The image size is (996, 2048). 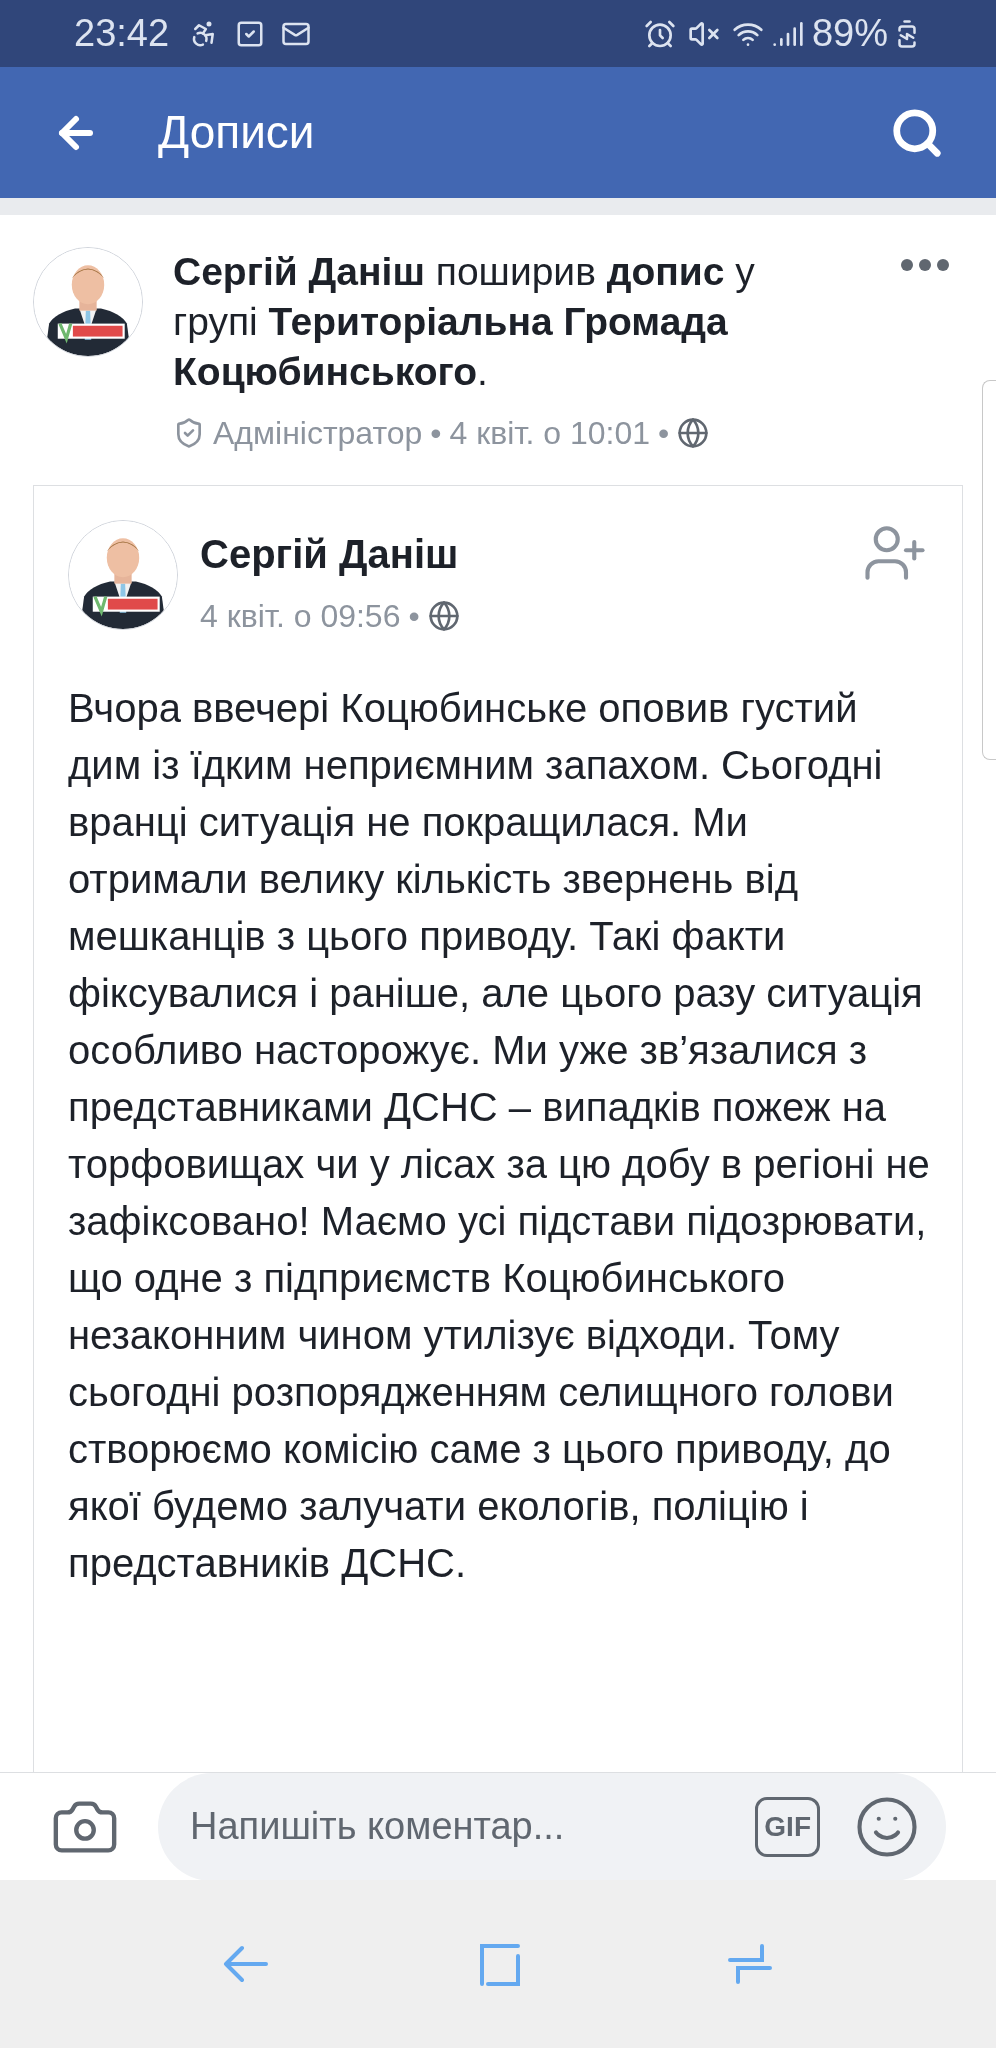 I want to click on comment-field: Напишіть коментар... GIF, so click(x=552, y=1826).